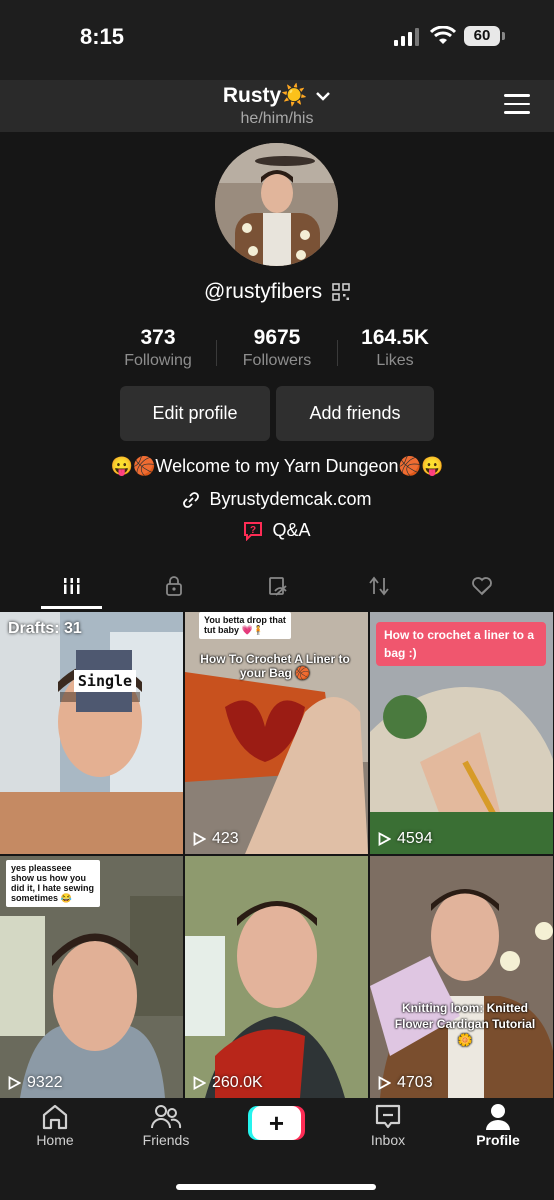 Image resolution: width=554 pixels, height=1200 pixels. I want to click on create-button: +, so click(276, 1123).